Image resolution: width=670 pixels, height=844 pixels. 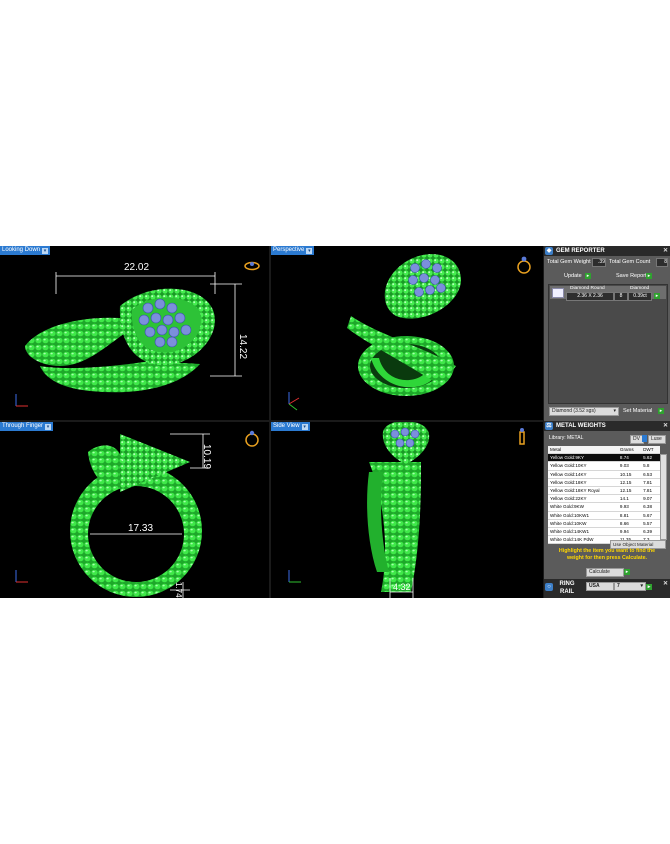 I want to click on update-button: ▸, so click(x=588, y=276).